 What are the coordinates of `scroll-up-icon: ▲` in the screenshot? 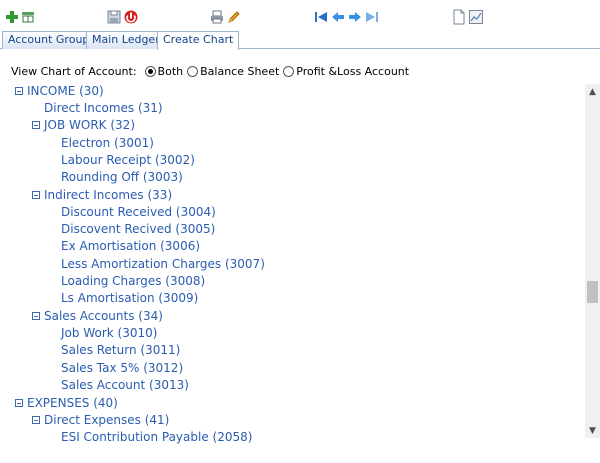 It's located at (592, 91).